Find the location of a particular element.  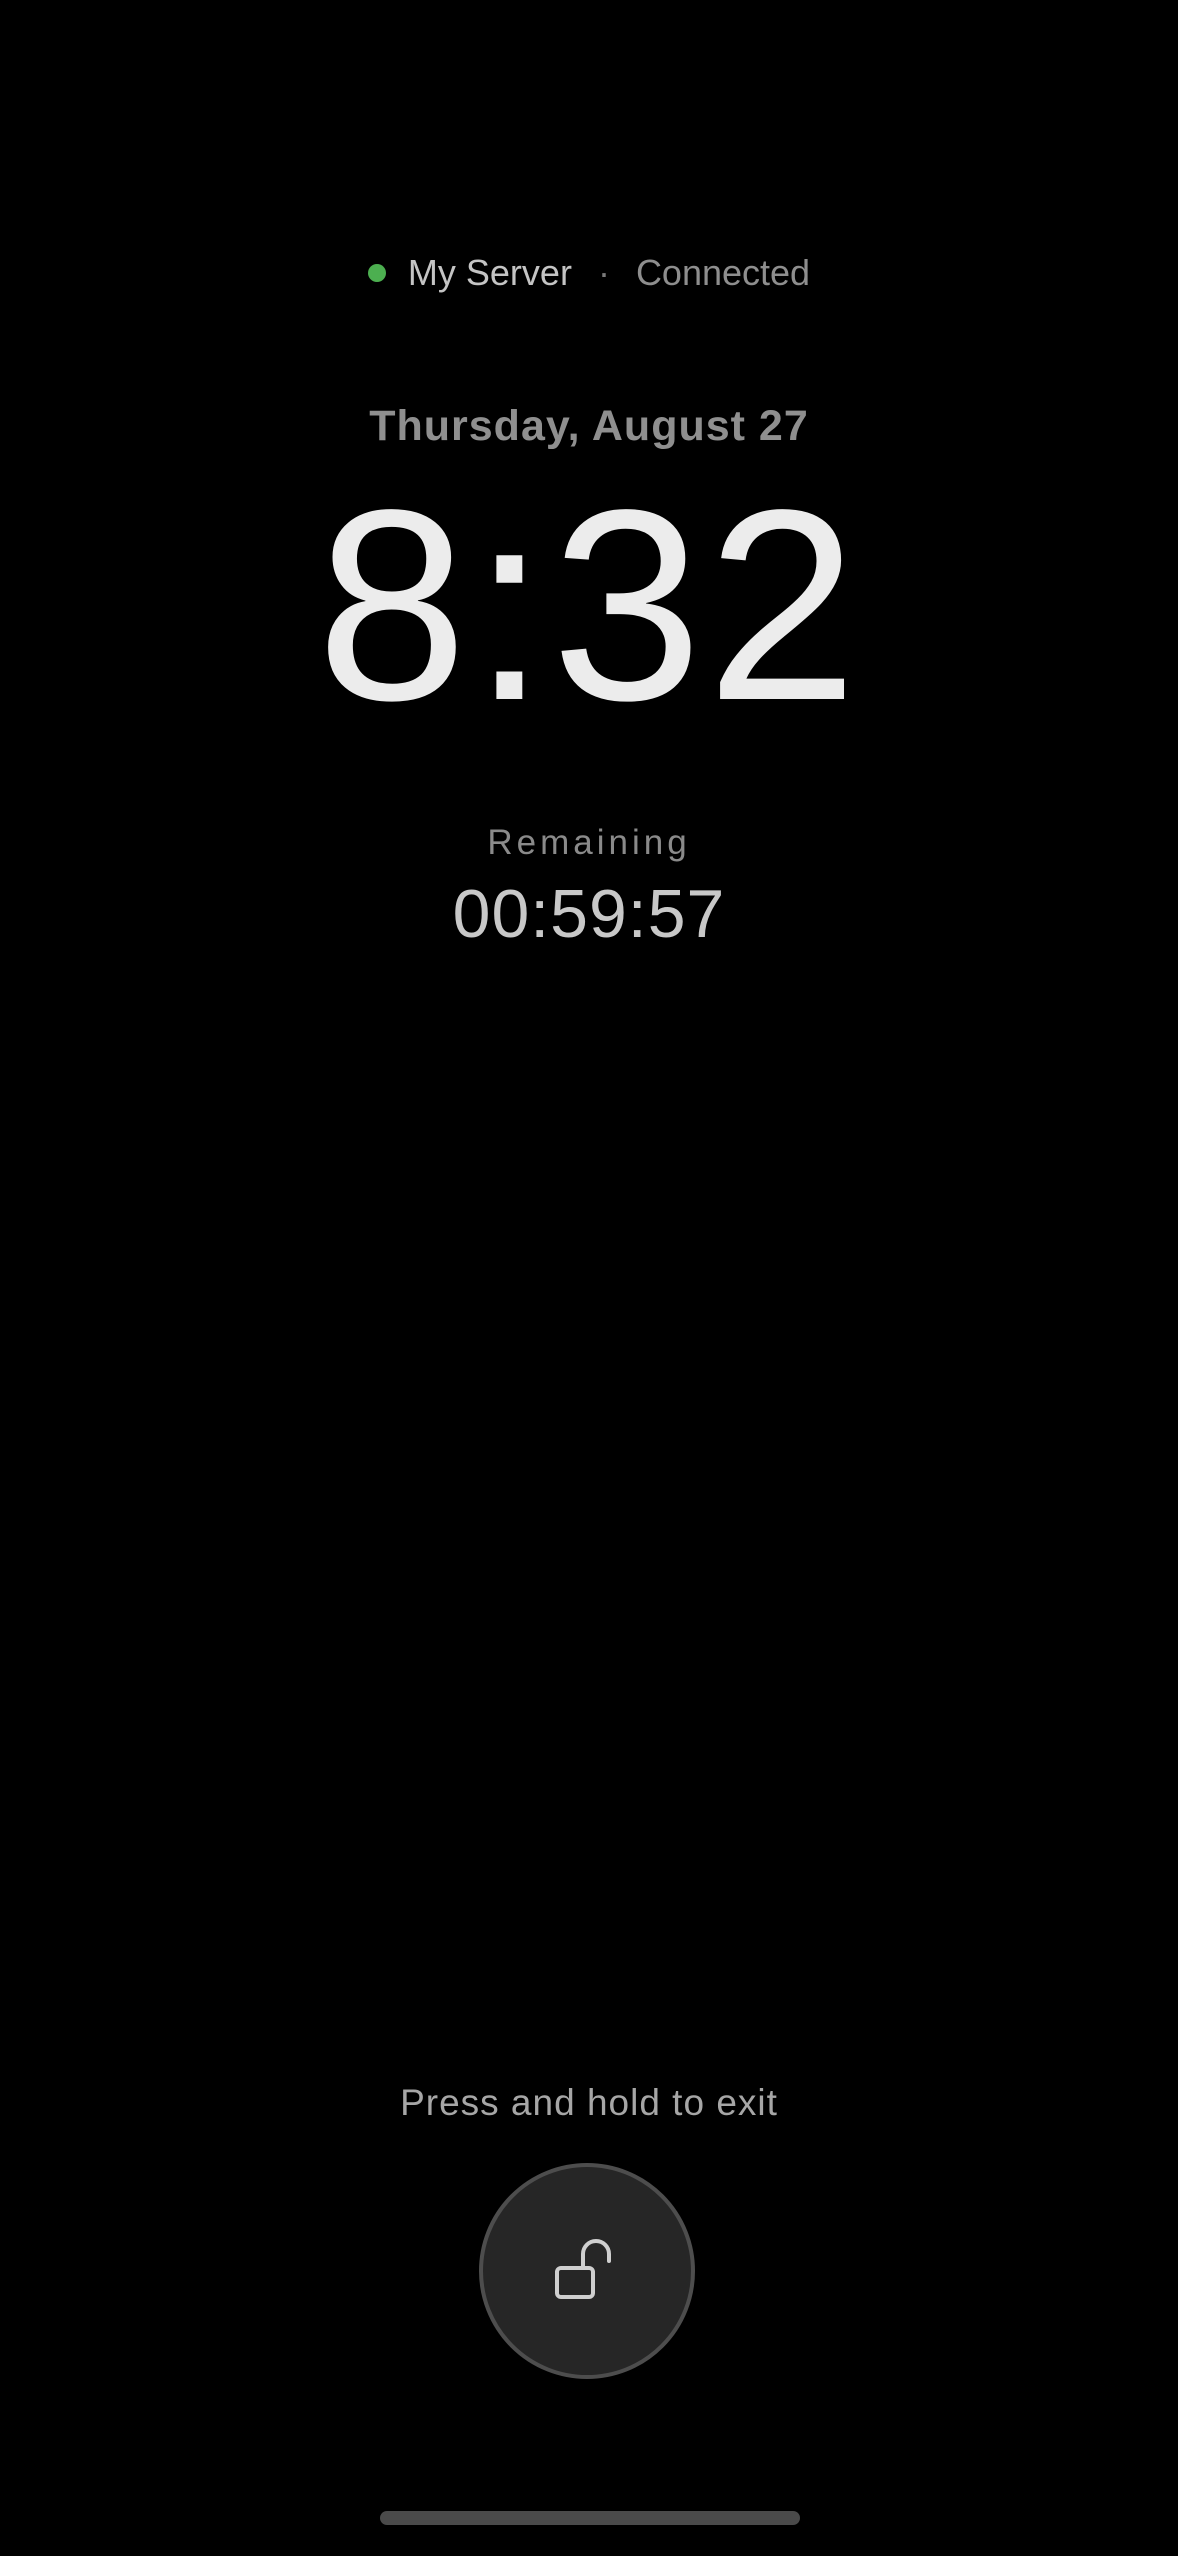

clock-time: 8:32 is located at coordinates (589, 605).